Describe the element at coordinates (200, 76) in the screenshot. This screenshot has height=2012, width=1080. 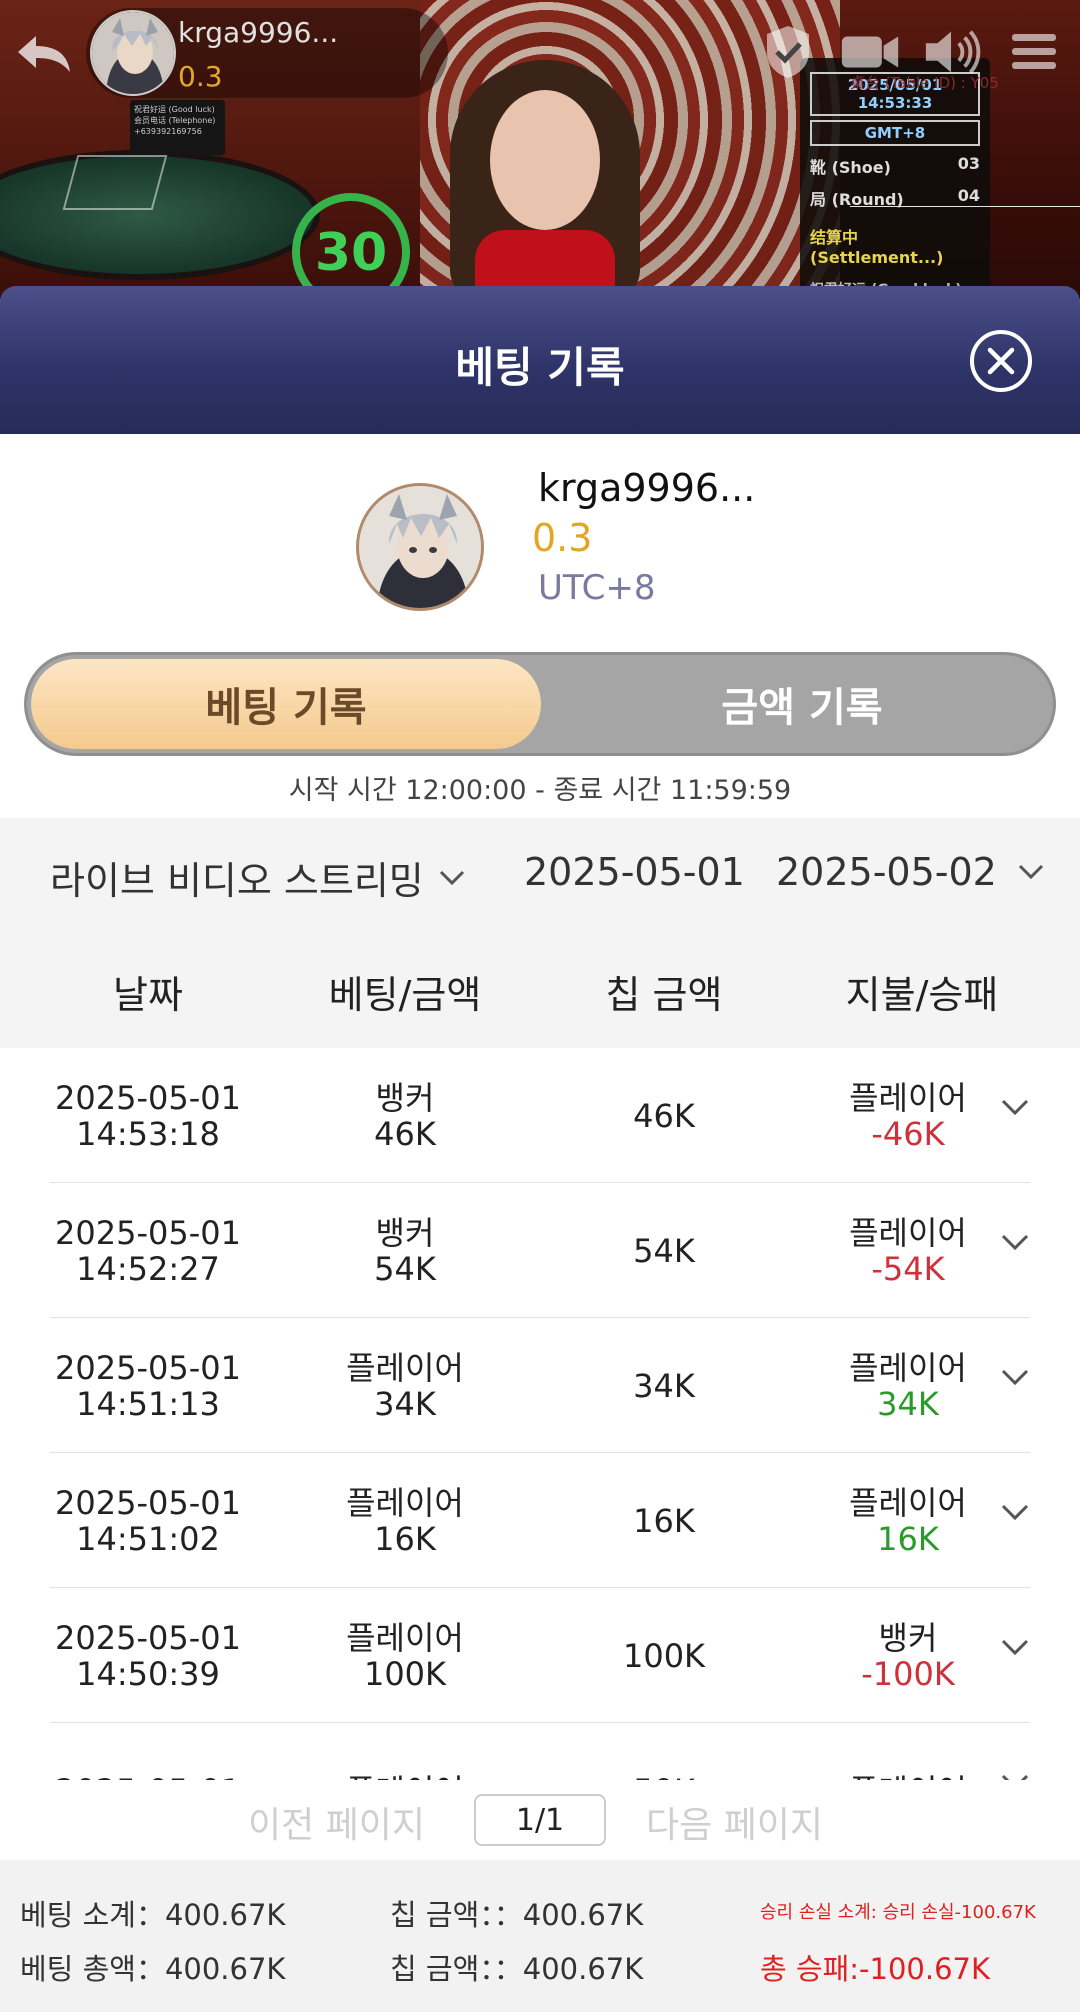
I see `balance: 0.3` at that location.